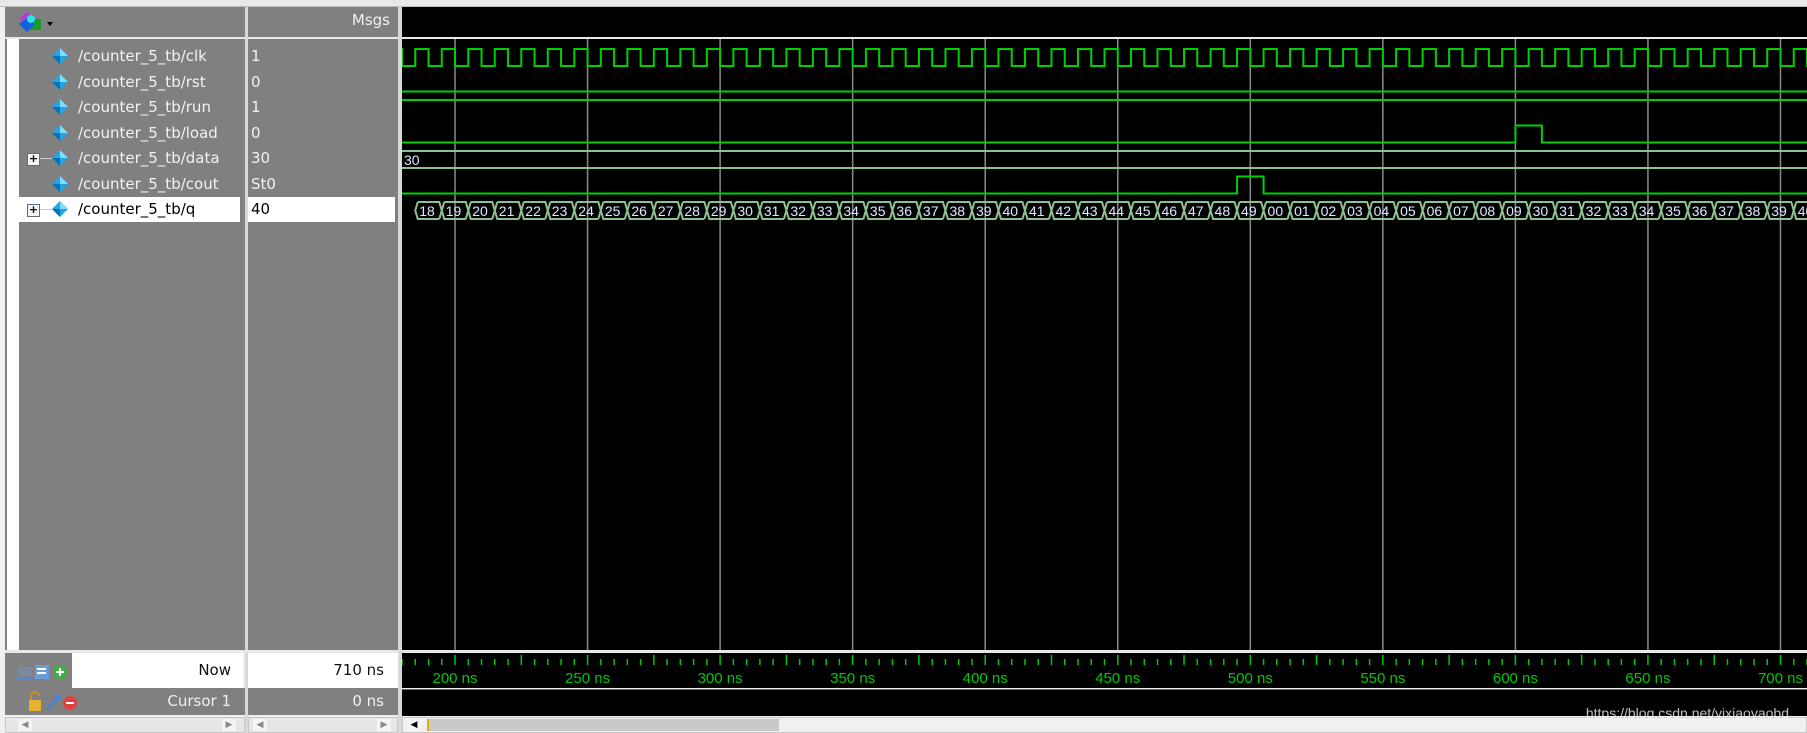 The image size is (1807, 733). Describe the element at coordinates (199, 701) in the screenshot. I see `cursor-label: Cursor 1` at that location.